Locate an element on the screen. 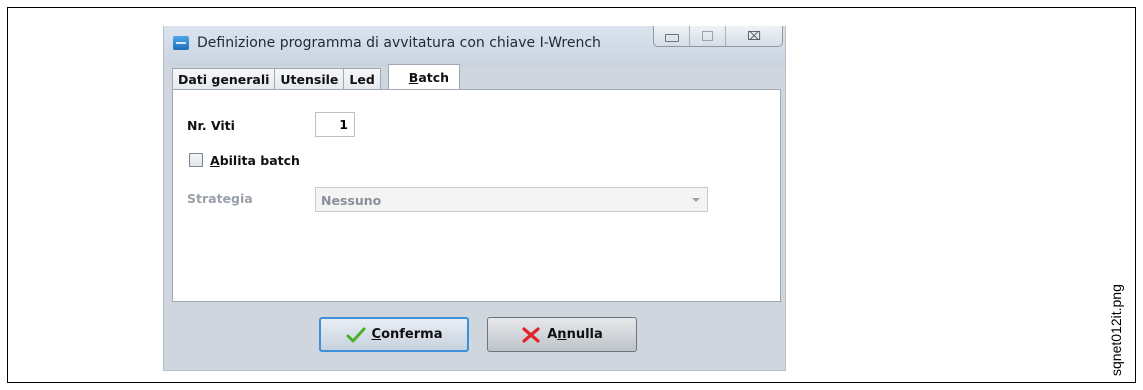 Image resolution: width=1143 pixels, height=390 pixels. maximize-icon is located at coordinates (707, 36).